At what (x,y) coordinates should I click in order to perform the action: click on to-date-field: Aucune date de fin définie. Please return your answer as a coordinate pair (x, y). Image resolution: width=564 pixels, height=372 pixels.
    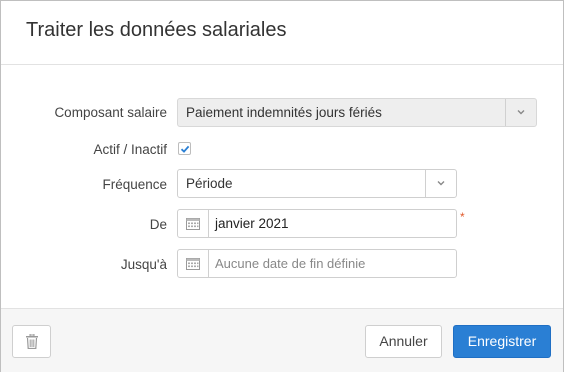
    Looking at the image, I should click on (317, 263).